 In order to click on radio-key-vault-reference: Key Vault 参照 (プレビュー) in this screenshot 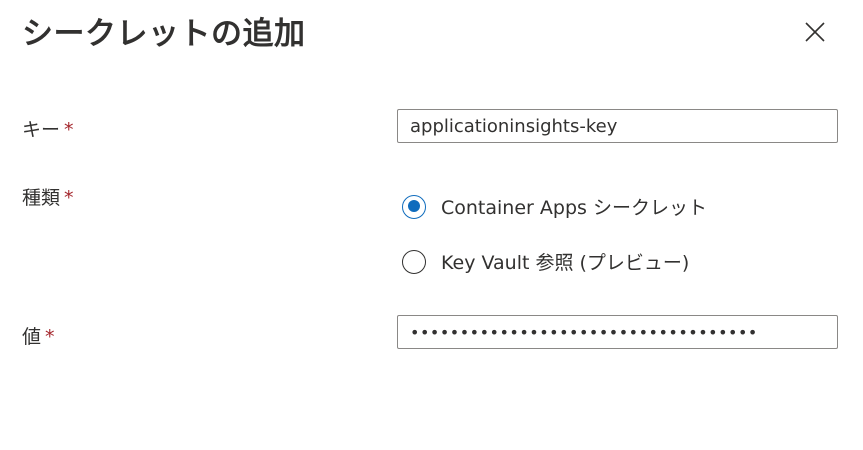, I will do `click(545, 261)`.